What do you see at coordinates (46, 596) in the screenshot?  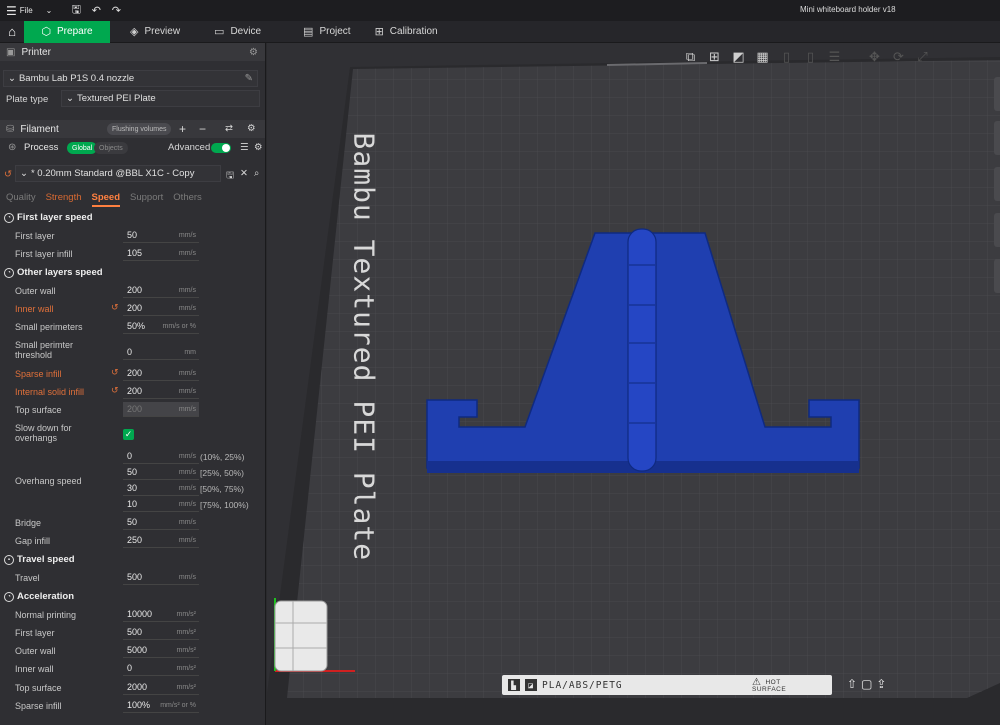 I see `section-title: Acceleration` at bounding box center [46, 596].